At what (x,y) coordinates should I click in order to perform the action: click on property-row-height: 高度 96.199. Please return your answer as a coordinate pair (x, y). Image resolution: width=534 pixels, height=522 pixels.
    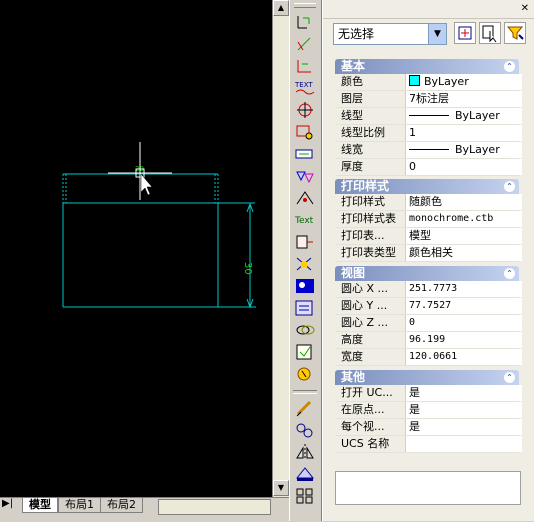
    Looking at the image, I should click on (428, 340).